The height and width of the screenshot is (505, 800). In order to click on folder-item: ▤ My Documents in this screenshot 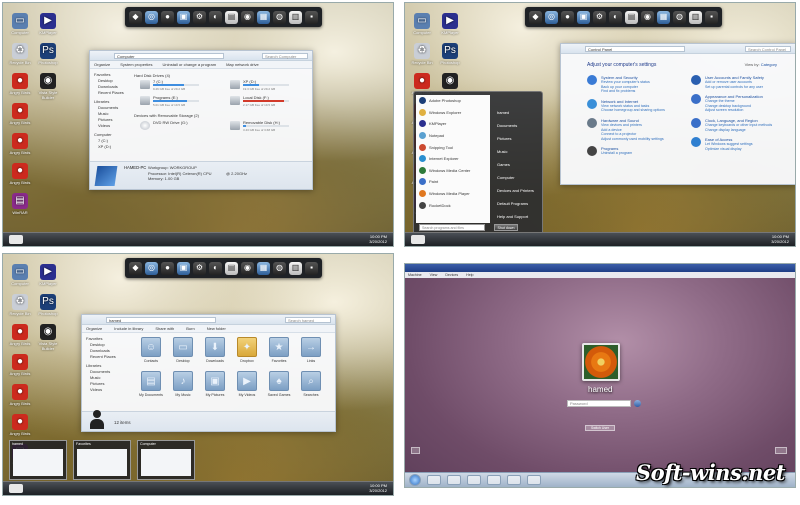, I will do `click(151, 386)`.